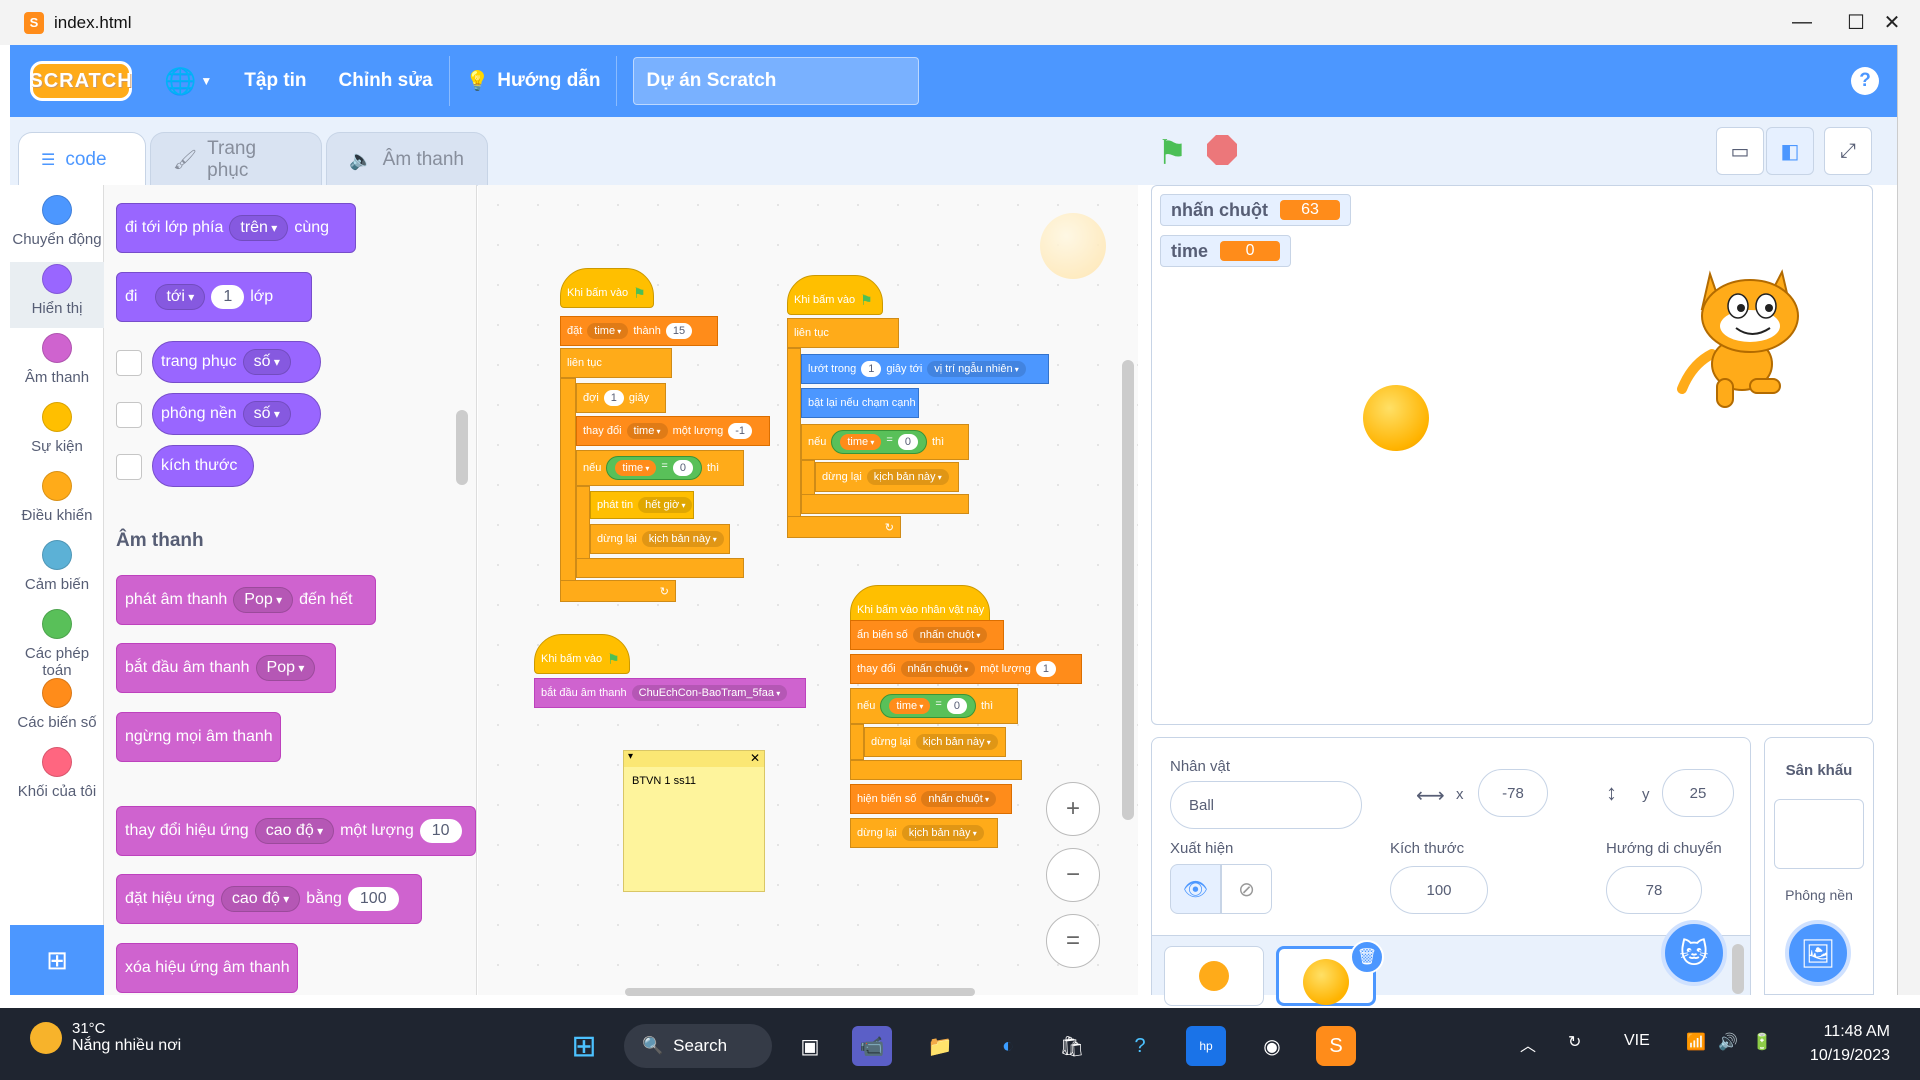  What do you see at coordinates (1696, 1042) in the screenshot?
I see `wifi-icon: 📶` at bounding box center [1696, 1042].